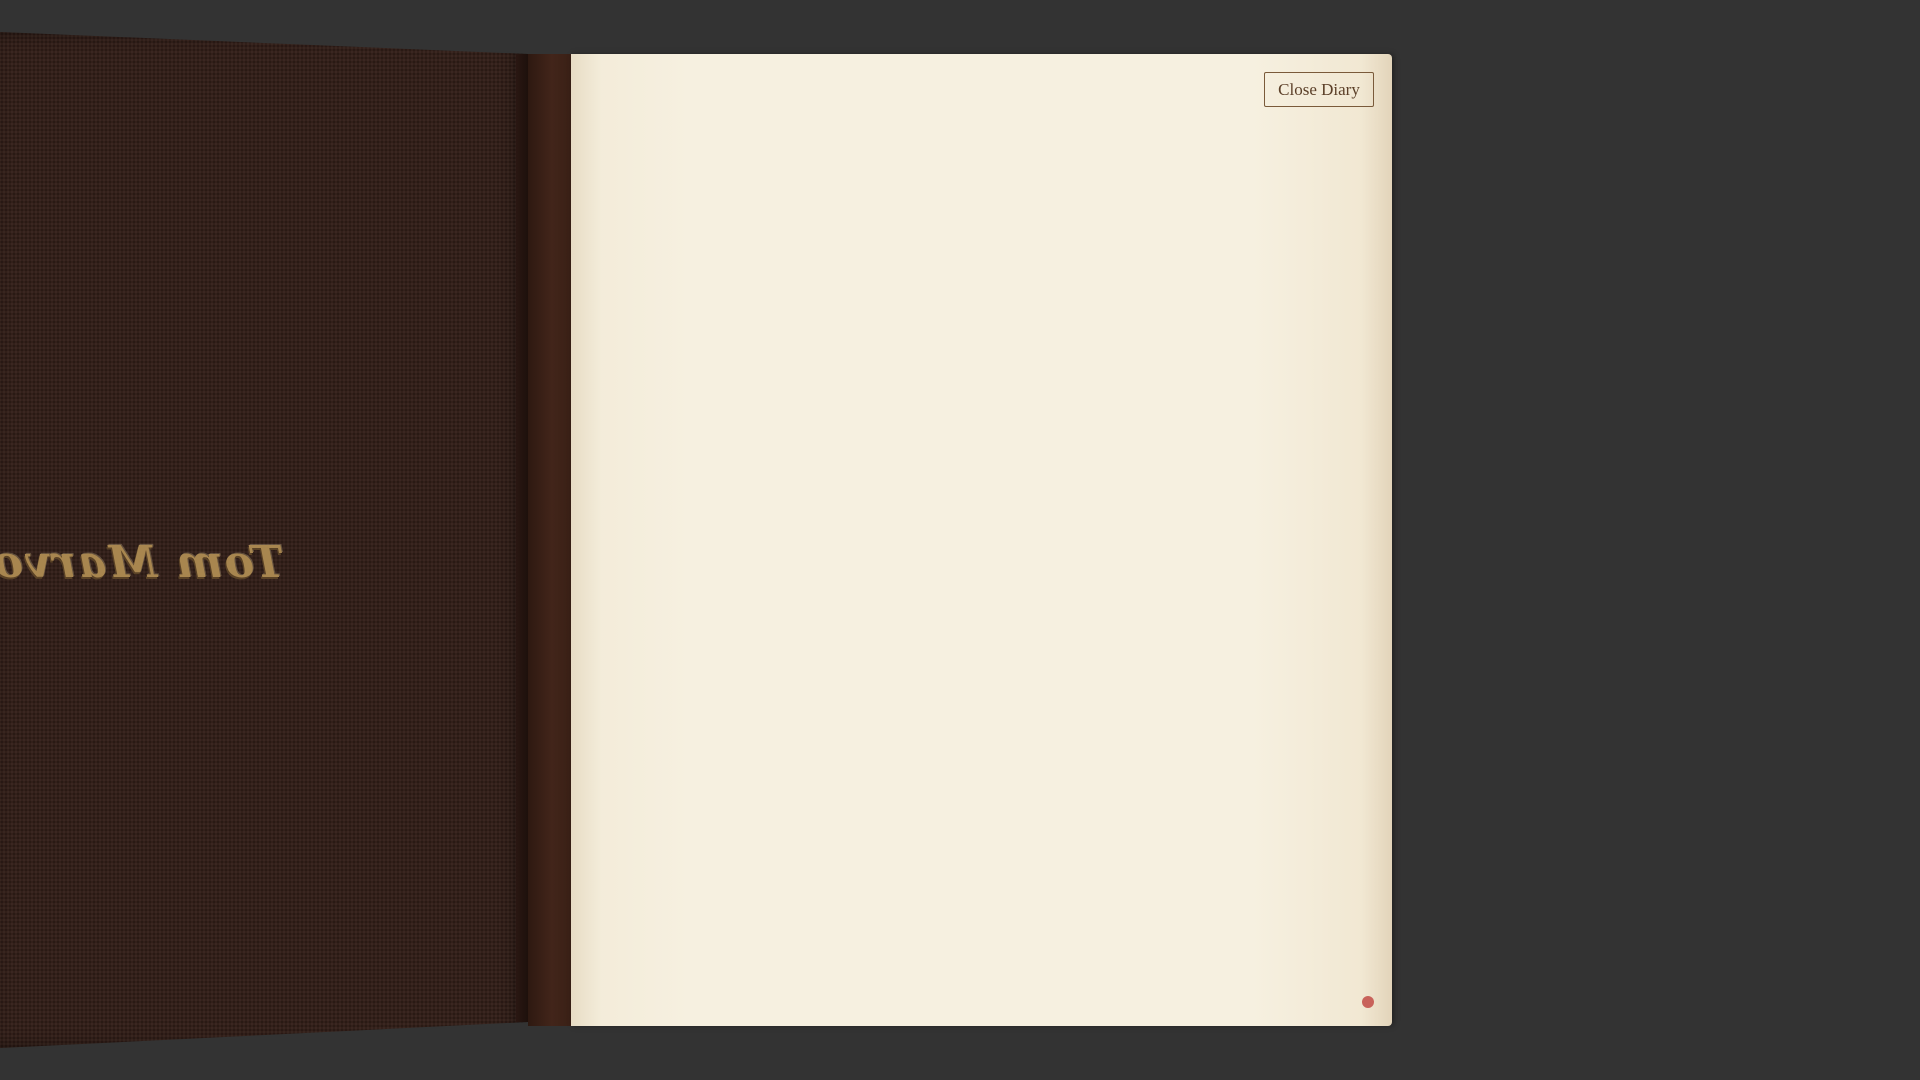  Describe the element at coordinates (1368, 1002) in the screenshot. I see `dot-icon` at that location.